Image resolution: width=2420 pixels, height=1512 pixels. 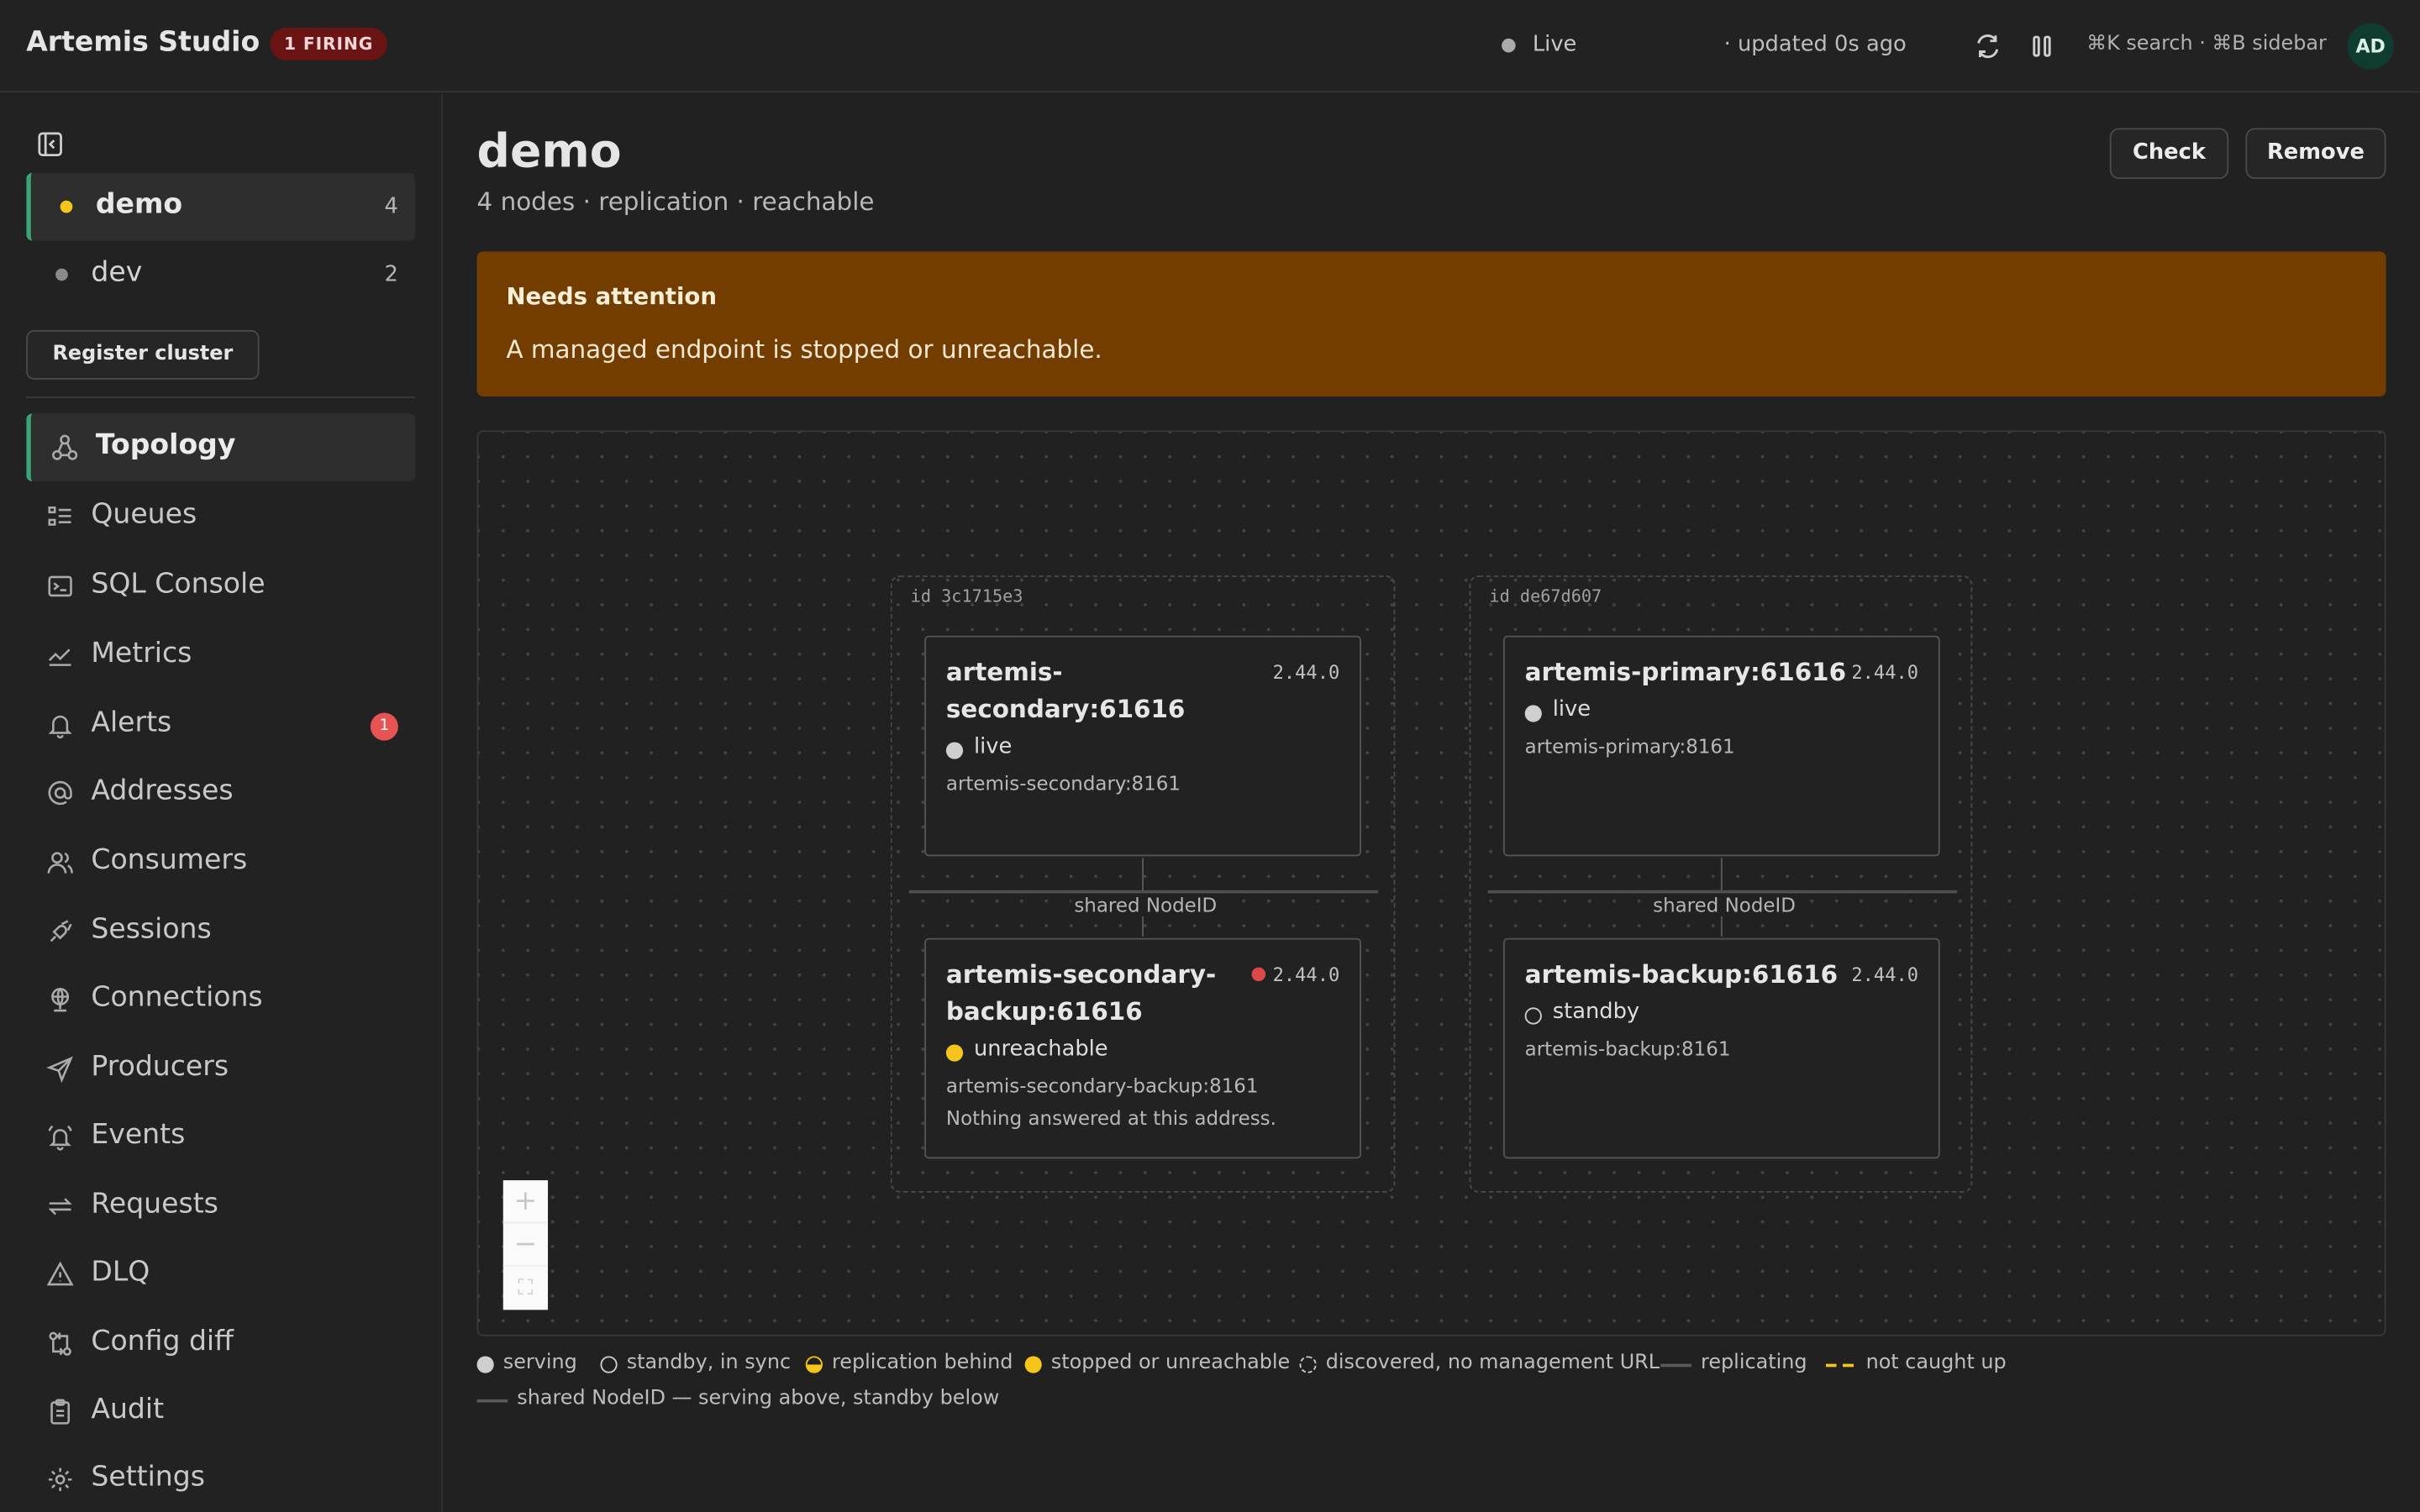 What do you see at coordinates (1987, 46) in the screenshot?
I see `refresh-icon` at bounding box center [1987, 46].